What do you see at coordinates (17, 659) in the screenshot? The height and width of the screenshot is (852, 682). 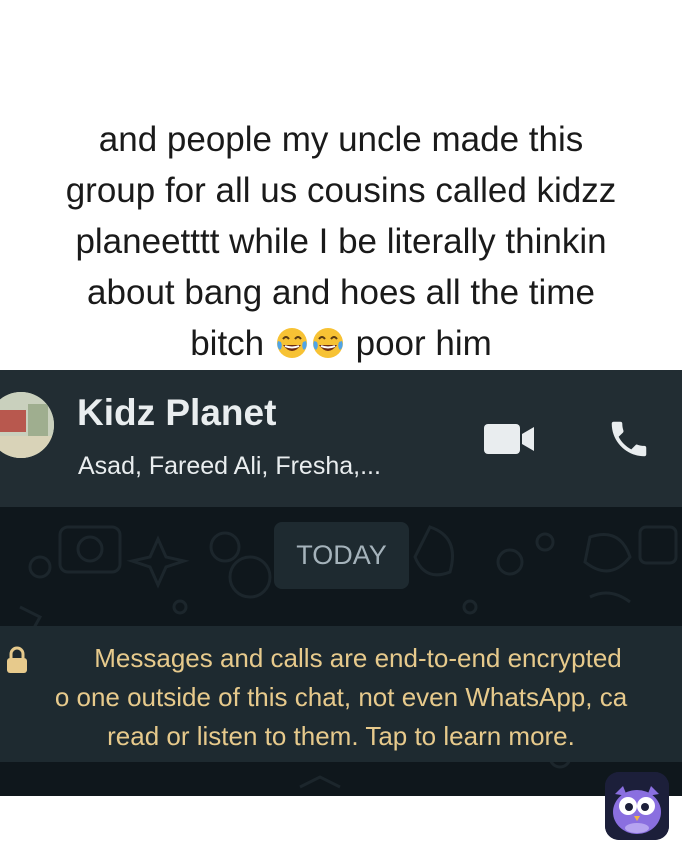 I see `lock-icon` at bounding box center [17, 659].